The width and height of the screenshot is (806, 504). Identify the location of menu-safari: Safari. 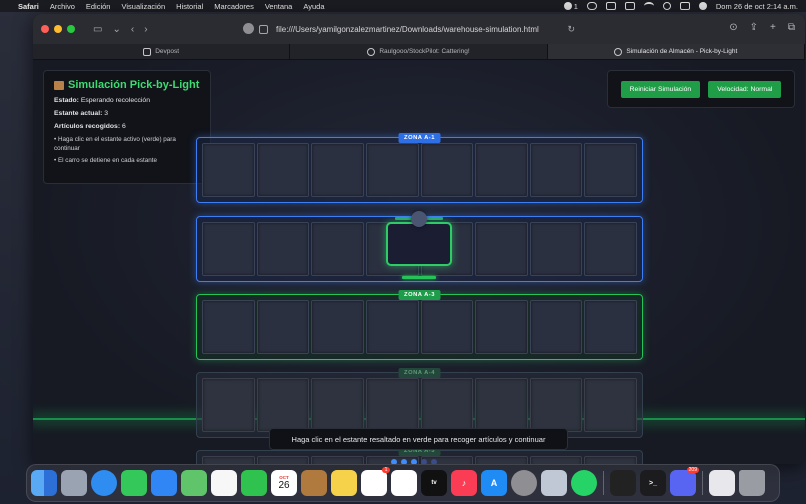
(28, 6).